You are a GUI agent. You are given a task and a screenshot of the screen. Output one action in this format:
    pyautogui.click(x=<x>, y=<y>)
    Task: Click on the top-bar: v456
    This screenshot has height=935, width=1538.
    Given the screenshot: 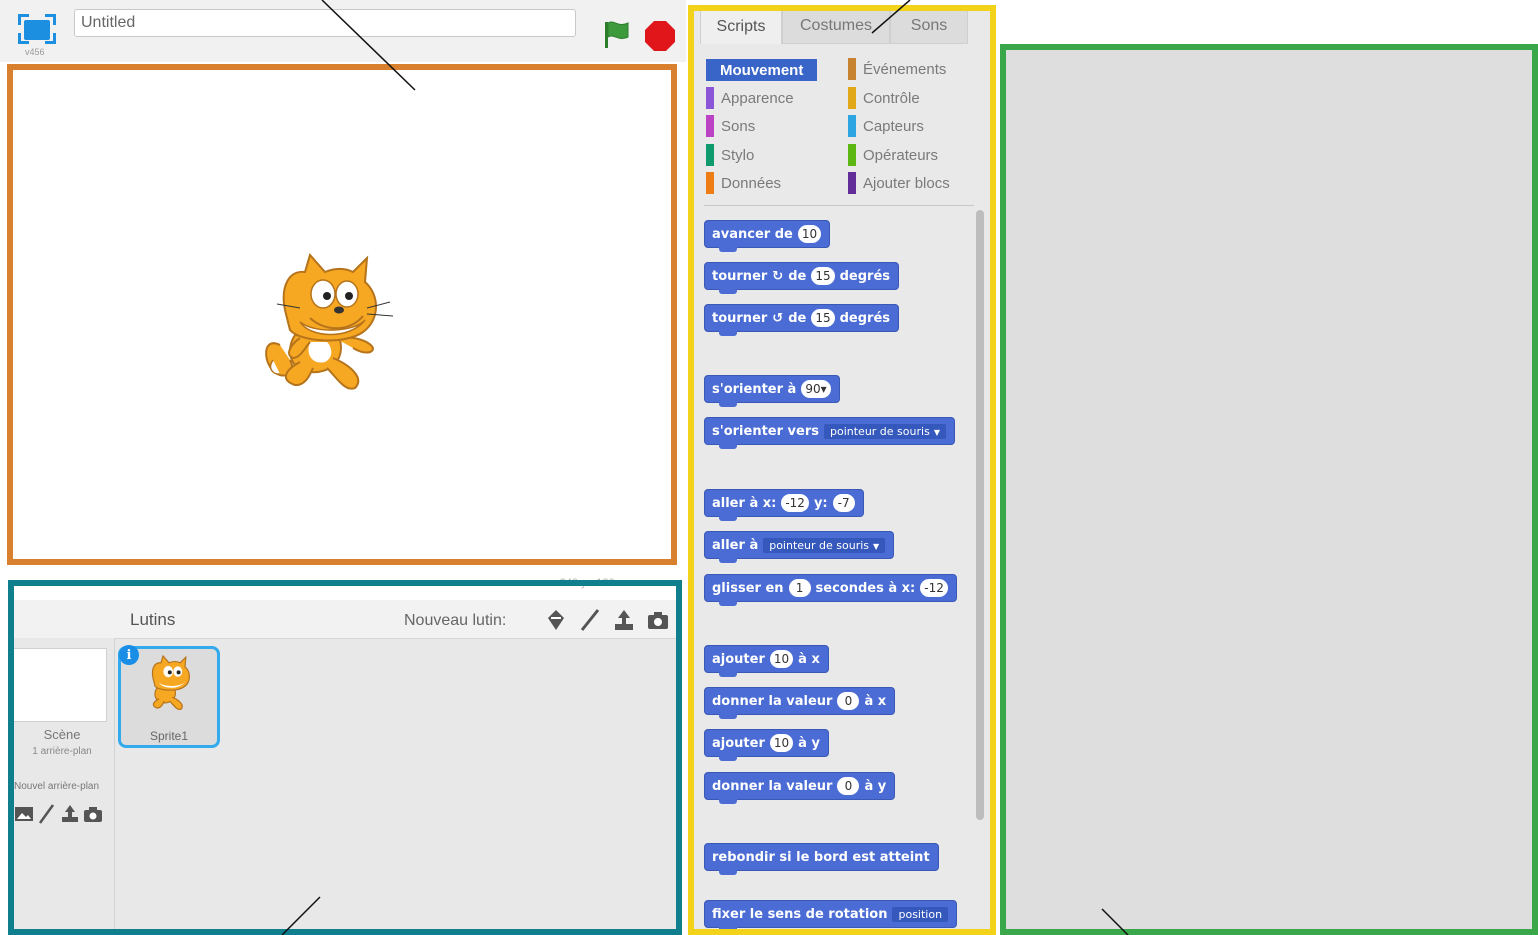 What is the action you would take?
    pyautogui.click(x=343, y=31)
    